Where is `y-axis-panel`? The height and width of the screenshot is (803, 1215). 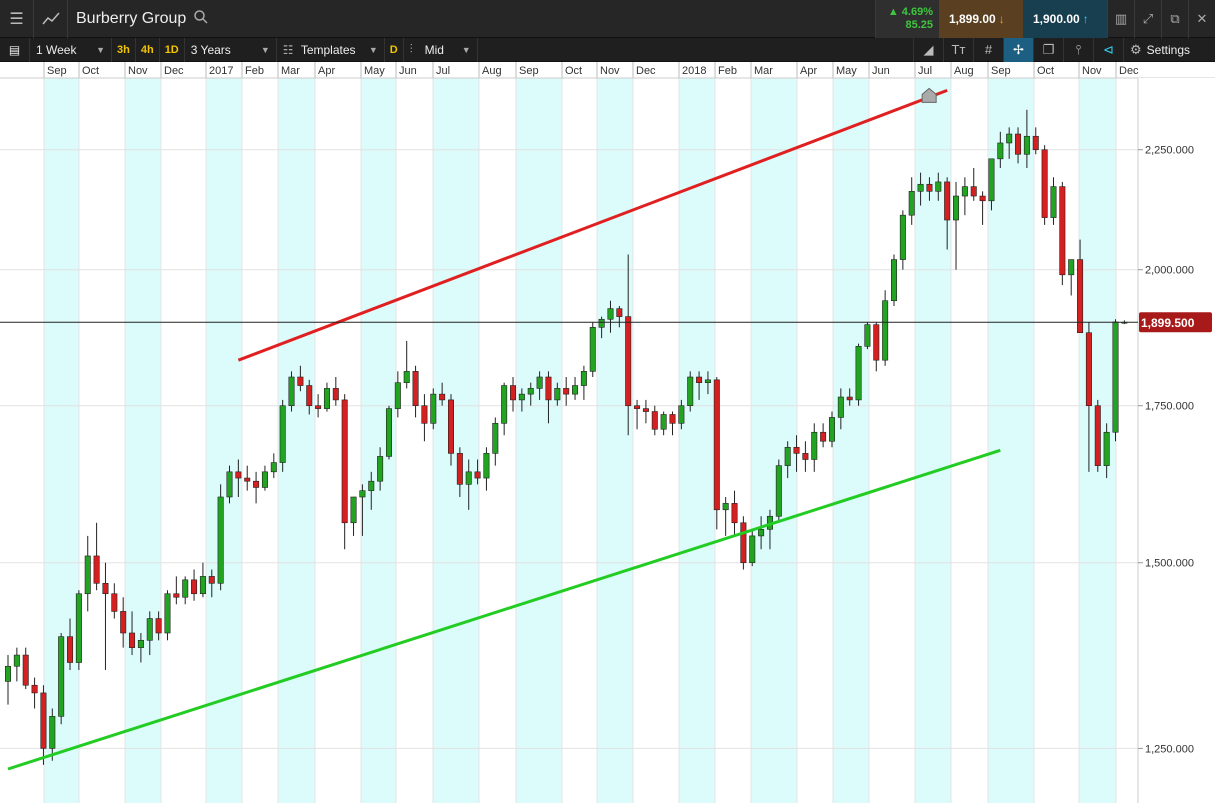
y-axis-panel is located at coordinates (1176, 440).